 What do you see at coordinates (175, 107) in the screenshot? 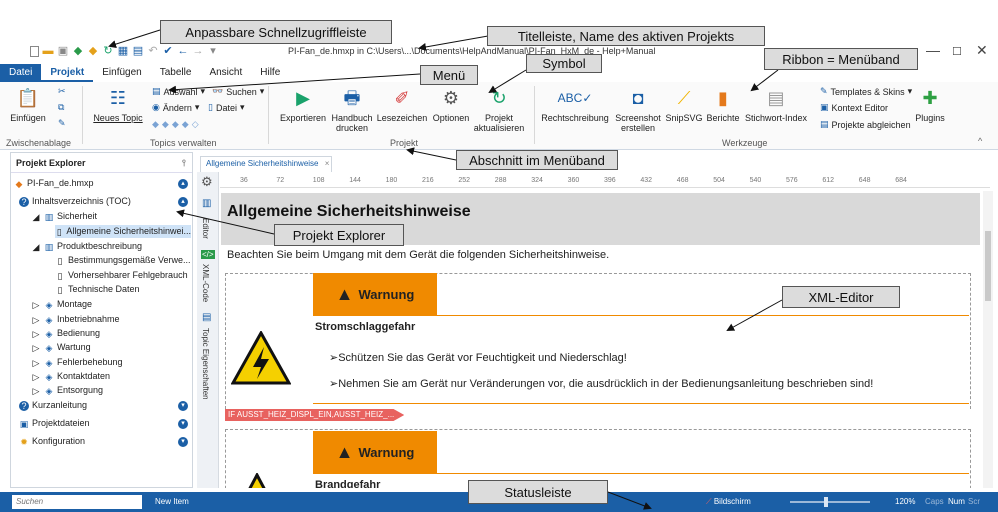
I see `aendern-button: ◉ Ändern ▾` at bounding box center [175, 107].